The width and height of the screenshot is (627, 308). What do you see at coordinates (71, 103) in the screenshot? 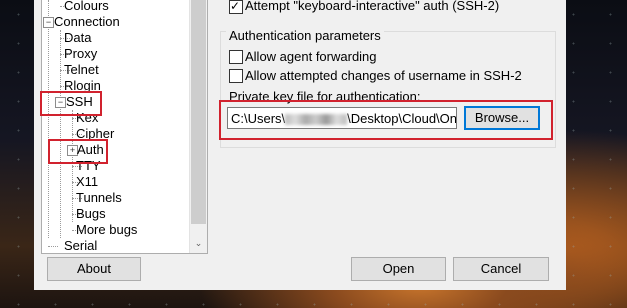
I see `highlight-ssh` at bounding box center [71, 103].